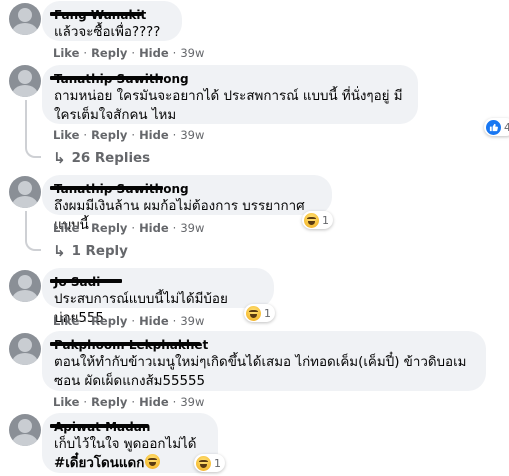  Describe the element at coordinates (99, 251) in the screenshot. I see `replies-count: 1 Reply` at that location.